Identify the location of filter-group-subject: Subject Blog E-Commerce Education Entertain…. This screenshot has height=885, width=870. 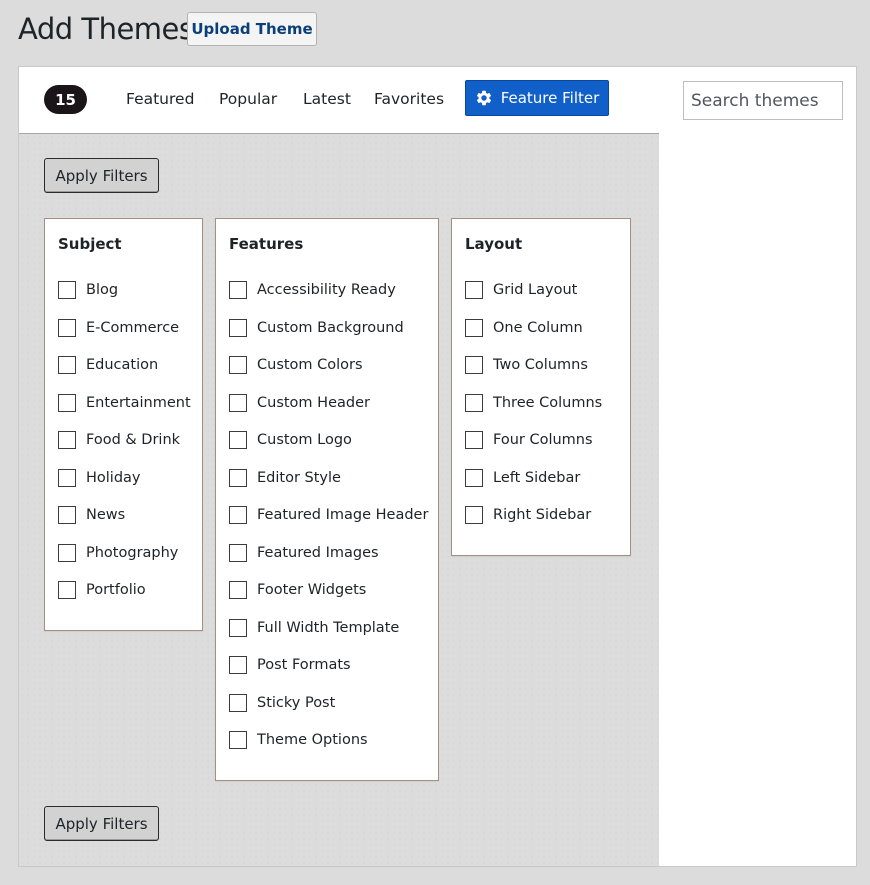
(123, 424).